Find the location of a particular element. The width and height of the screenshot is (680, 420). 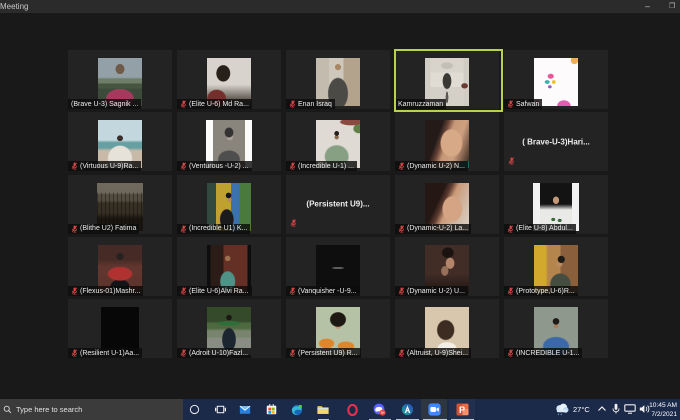

svg-text: P is located at coordinates (462, 410).